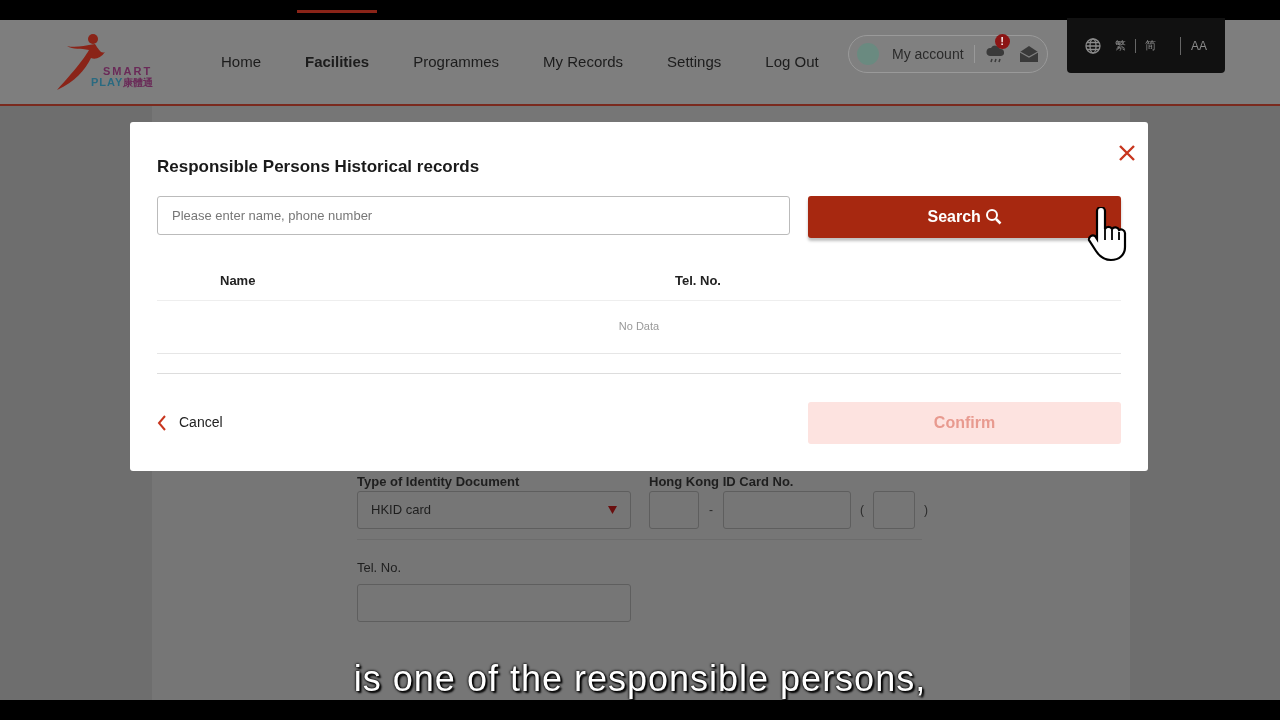 The width and height of the screenshot is (1280, 720). What do you see at coordinates (722, 482) in the screenshot?
I see `field-label: Hong Kong ID Card No.` at bounding box center [722, 482].